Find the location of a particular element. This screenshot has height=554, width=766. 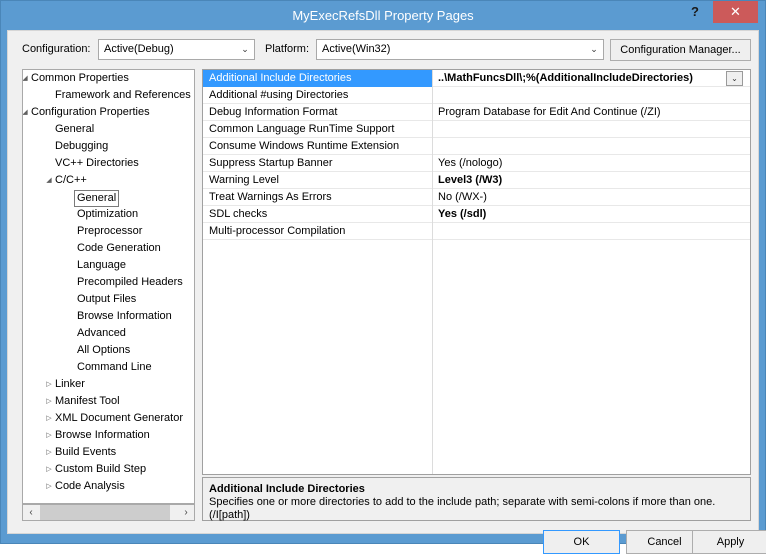

tree-item: Browse Information is located at coordinates (108, 316).